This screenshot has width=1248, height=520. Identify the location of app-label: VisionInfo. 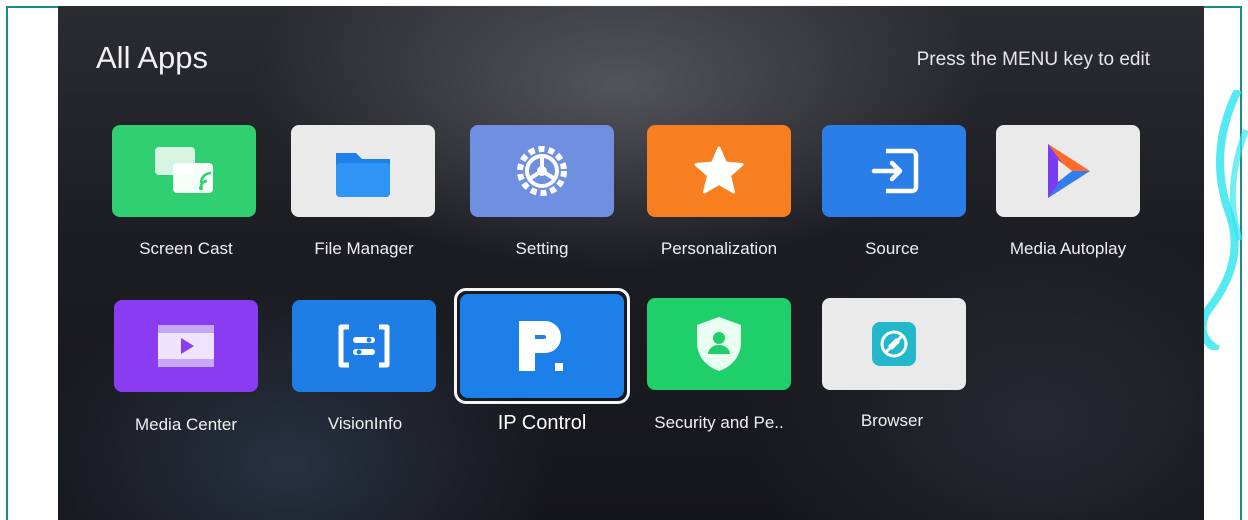
(365, 423).